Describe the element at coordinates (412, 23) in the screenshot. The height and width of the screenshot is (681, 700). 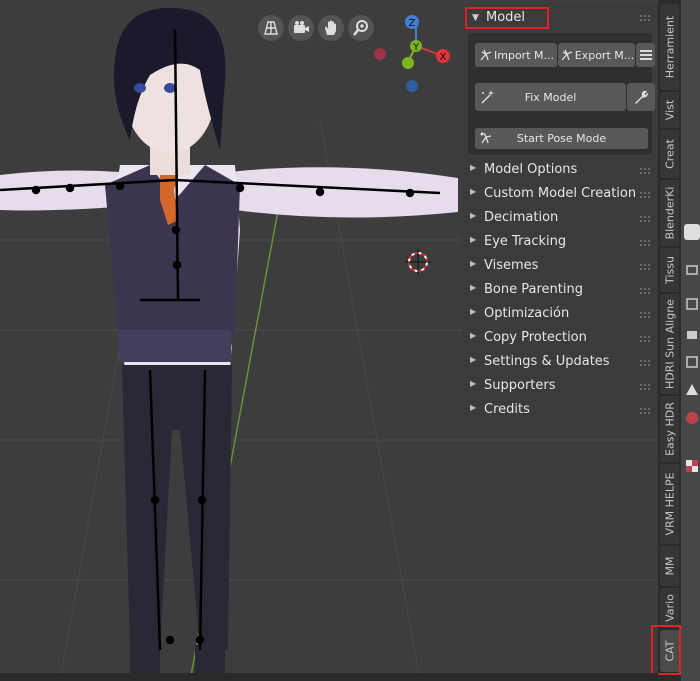
I see `gizmo-z-label: Z` at that location.